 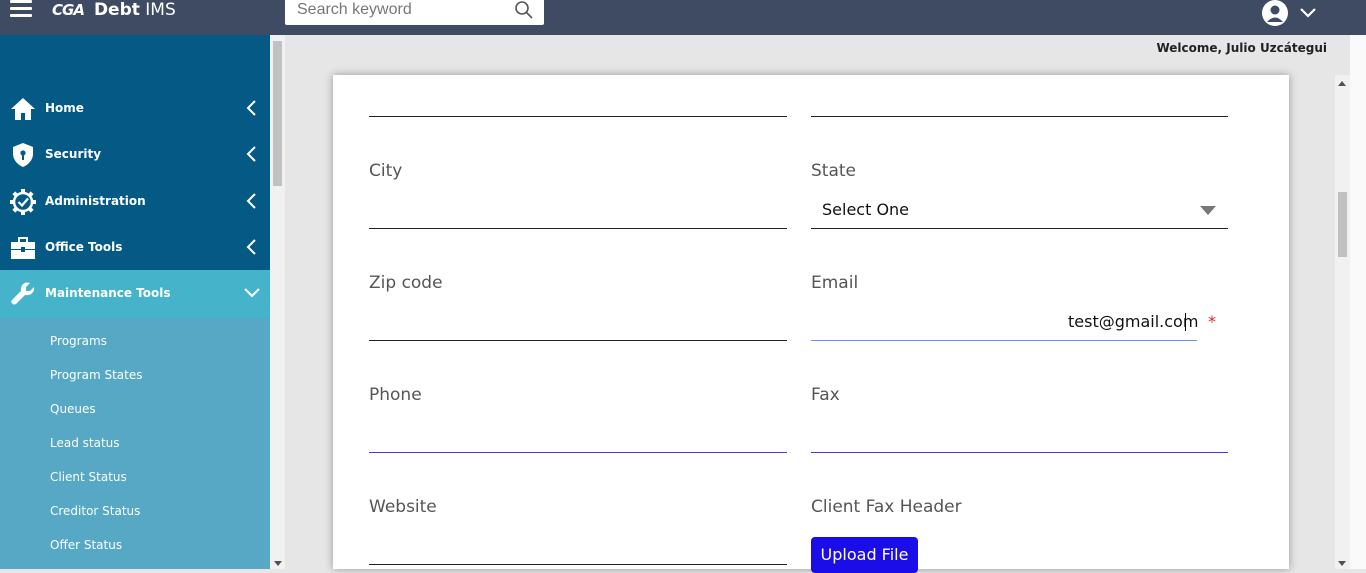 What do you see at coordinates (95, 511) in the screenshot?
I see `submenu-item-creditor-status: Creditor Status` at bounding box center [95, 511].